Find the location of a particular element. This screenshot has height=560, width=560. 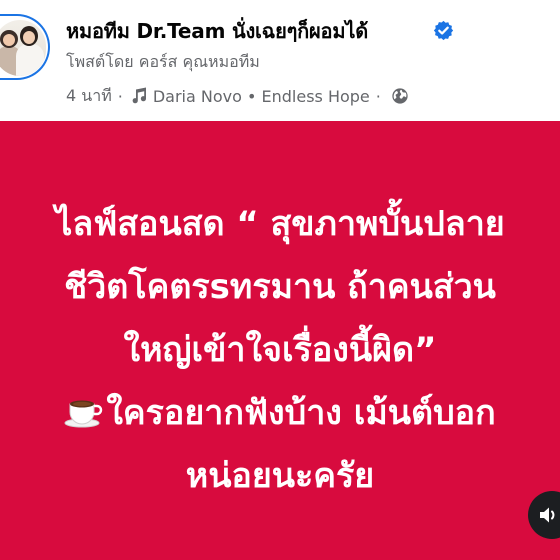

verified-badge-icon is located at coordinates (443, 30).